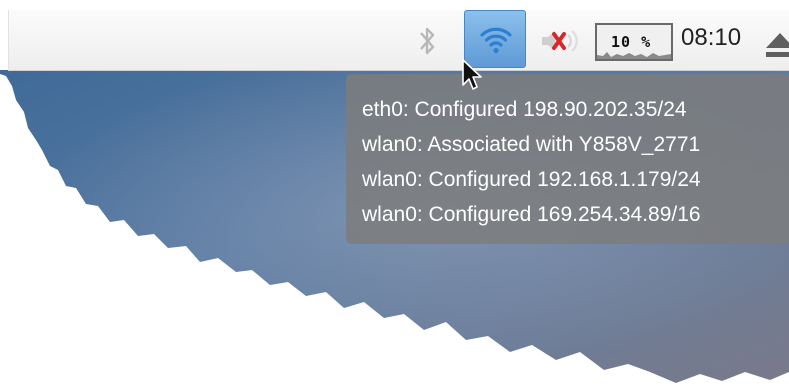 Image resolution: width=789 pixels, height=387 pixels. Describe the element at coordinates (524, 109) in the screenshot. I see `tooltip-line-eth0: eth0: Configured 198.90.202.35/24` at that location.